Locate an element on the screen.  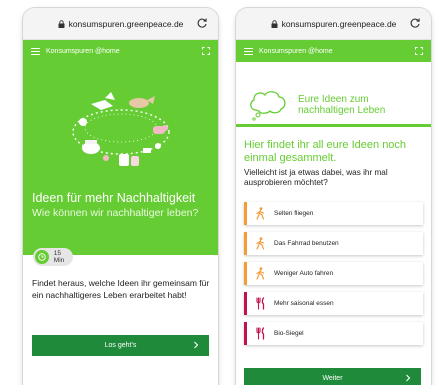
start-button: Los geht's is located at coordinates (120, 345).